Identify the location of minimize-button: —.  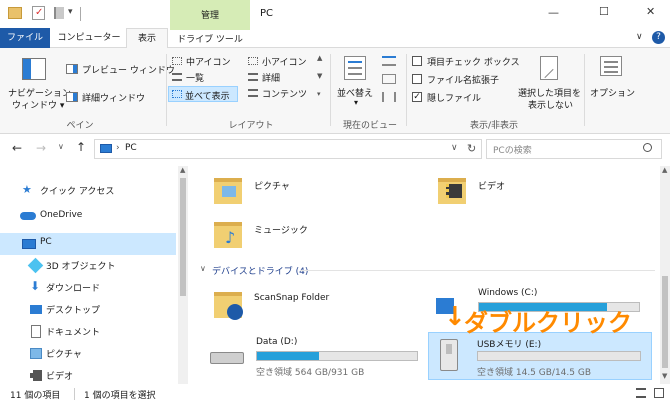
(553, 12).